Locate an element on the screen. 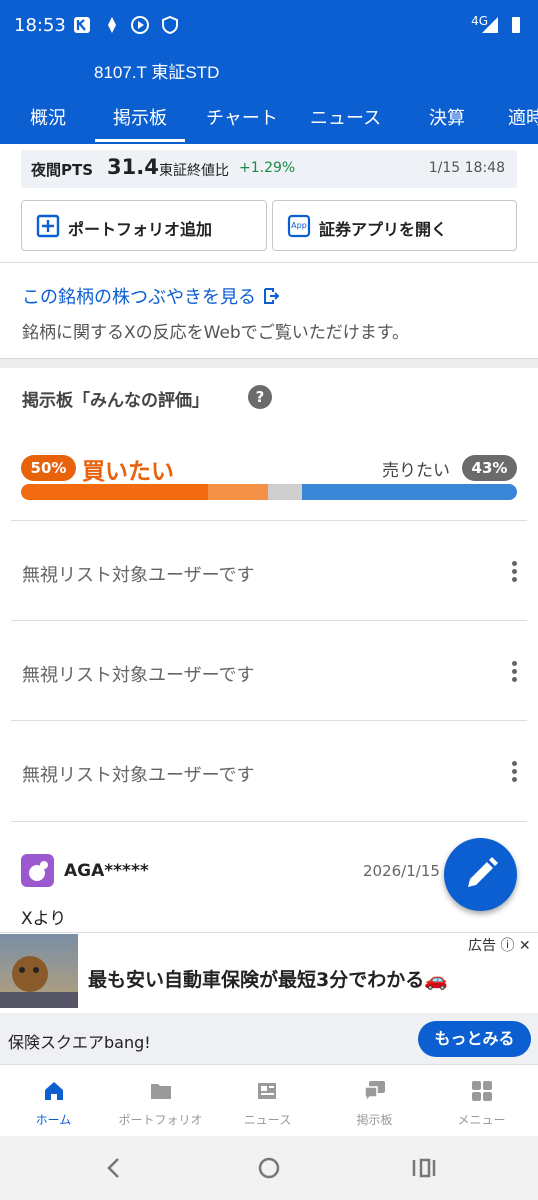 Image resolution: width=538 pixels, height=1200 pixels. external-link-icon is located at coordinates (271, 296).